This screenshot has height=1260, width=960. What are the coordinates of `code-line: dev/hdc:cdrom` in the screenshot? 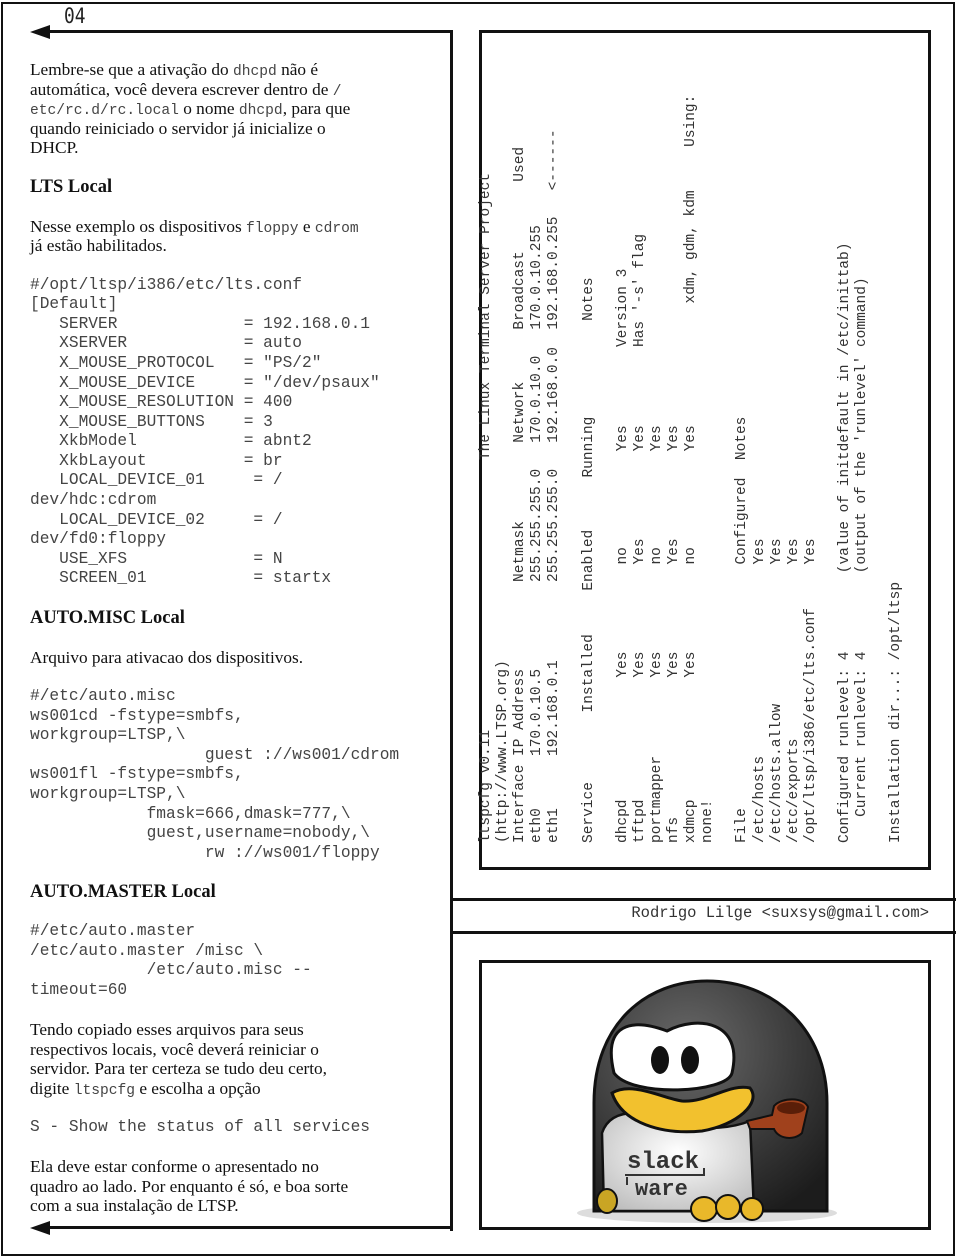 It's located at (93, 500).